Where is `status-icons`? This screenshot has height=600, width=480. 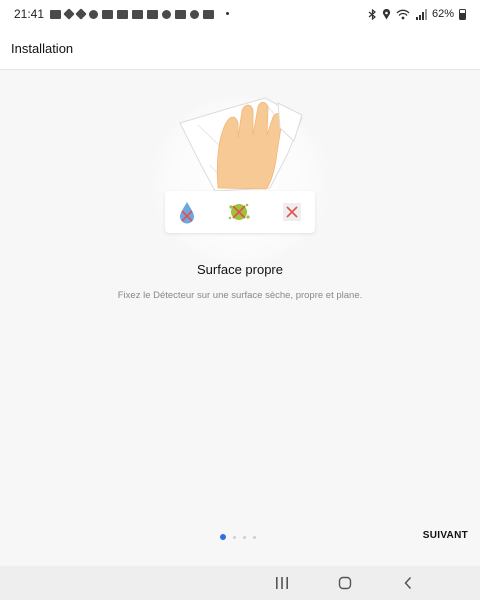 status-icons is located at coordinates (132, 14).